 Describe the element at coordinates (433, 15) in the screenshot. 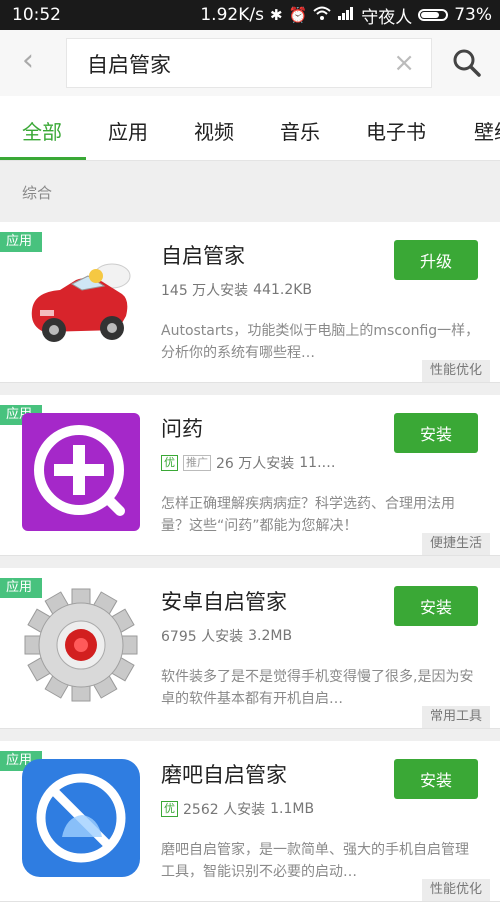

I see `battery-icon` at that location.